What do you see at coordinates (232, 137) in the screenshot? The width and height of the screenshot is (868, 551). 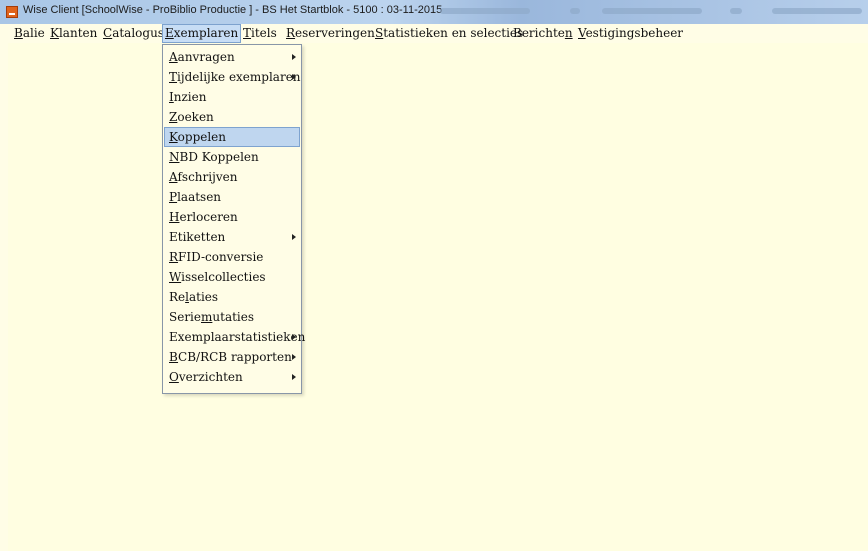 I see `menuitem-koppelen: Koppelen` at bounding box center [232, 137].